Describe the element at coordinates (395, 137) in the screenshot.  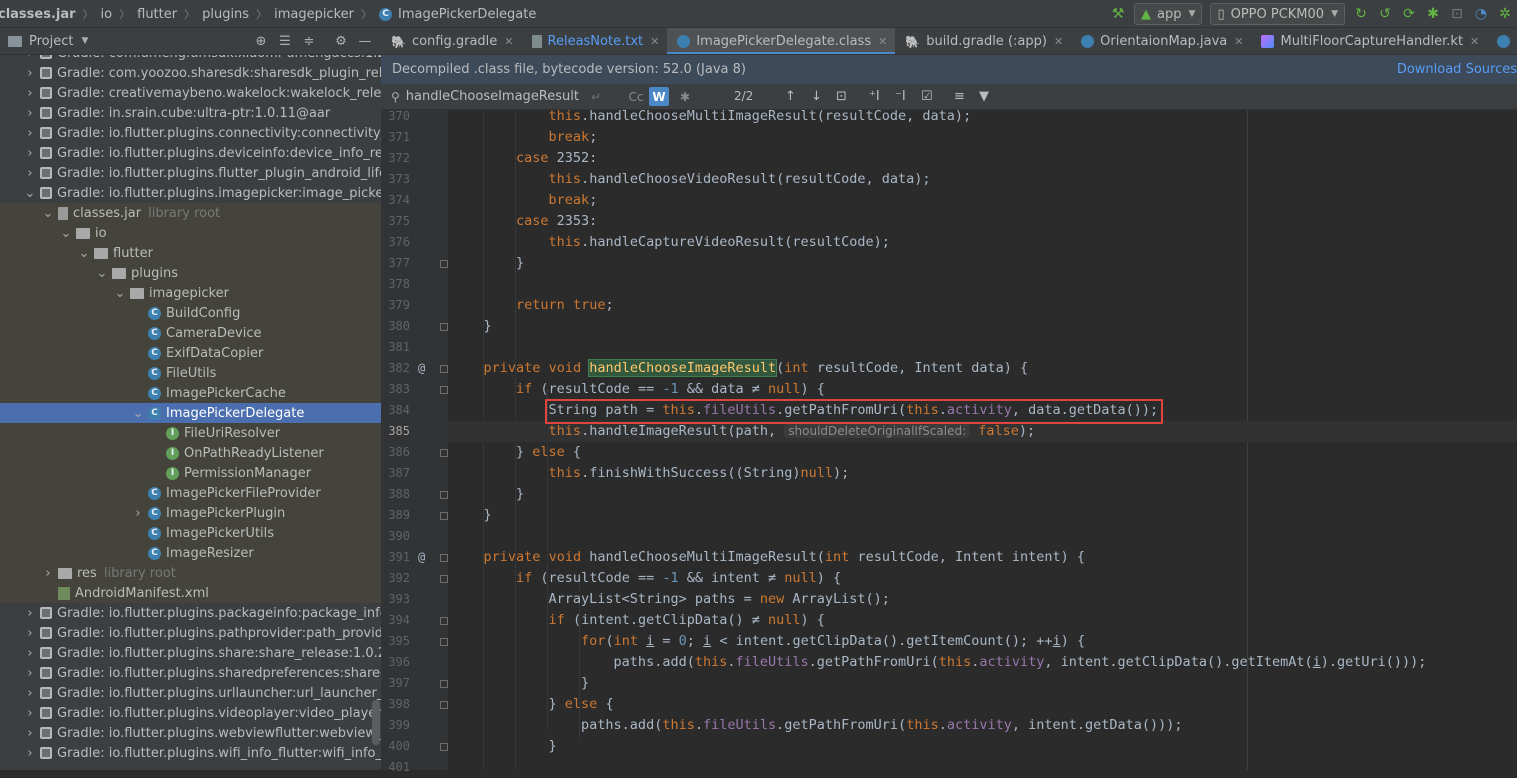
I see `line-number: 371` at that location.